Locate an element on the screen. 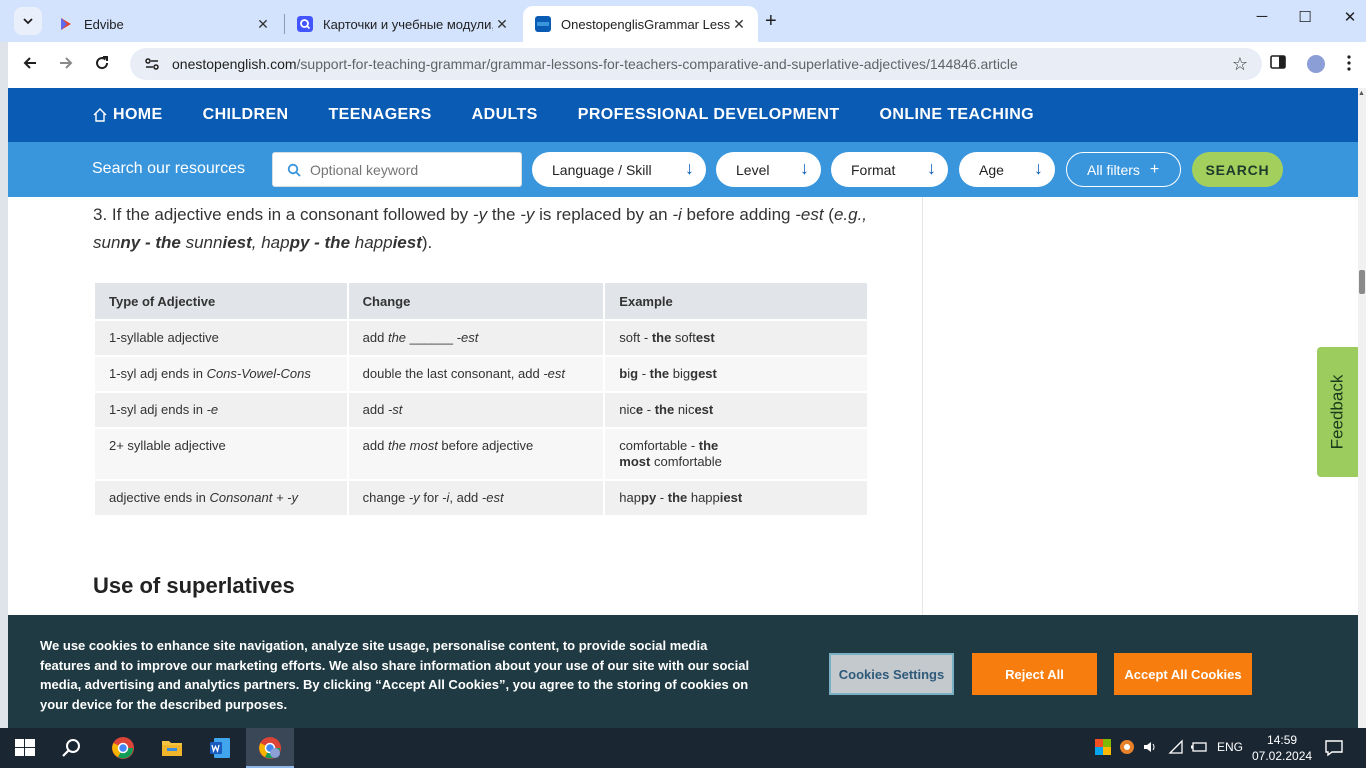 This screenshot has width=1366, height=768. filter-format: Format ↓ is located at coordinates (889, 169).